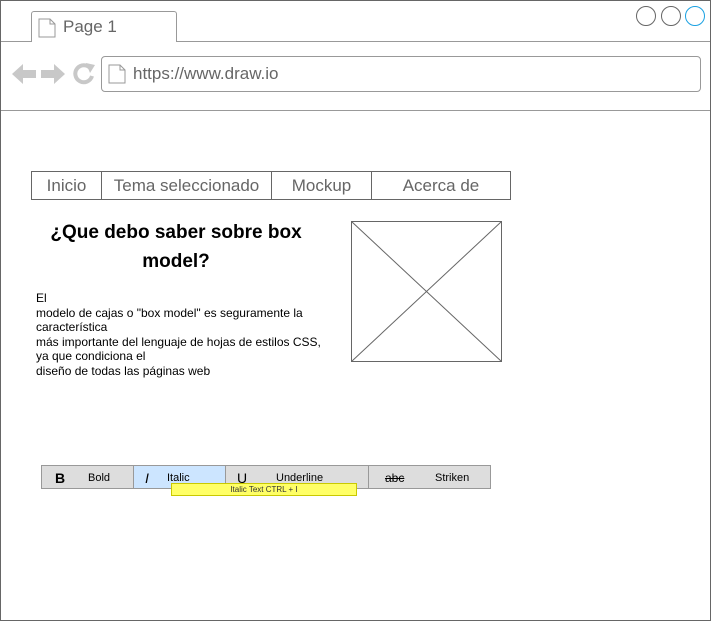 The width and height of the screenshot is (711, 621). Describe the element at coordinates (452, 478) in the screenshot. I see `strikethrough-label: Striken` at that location.